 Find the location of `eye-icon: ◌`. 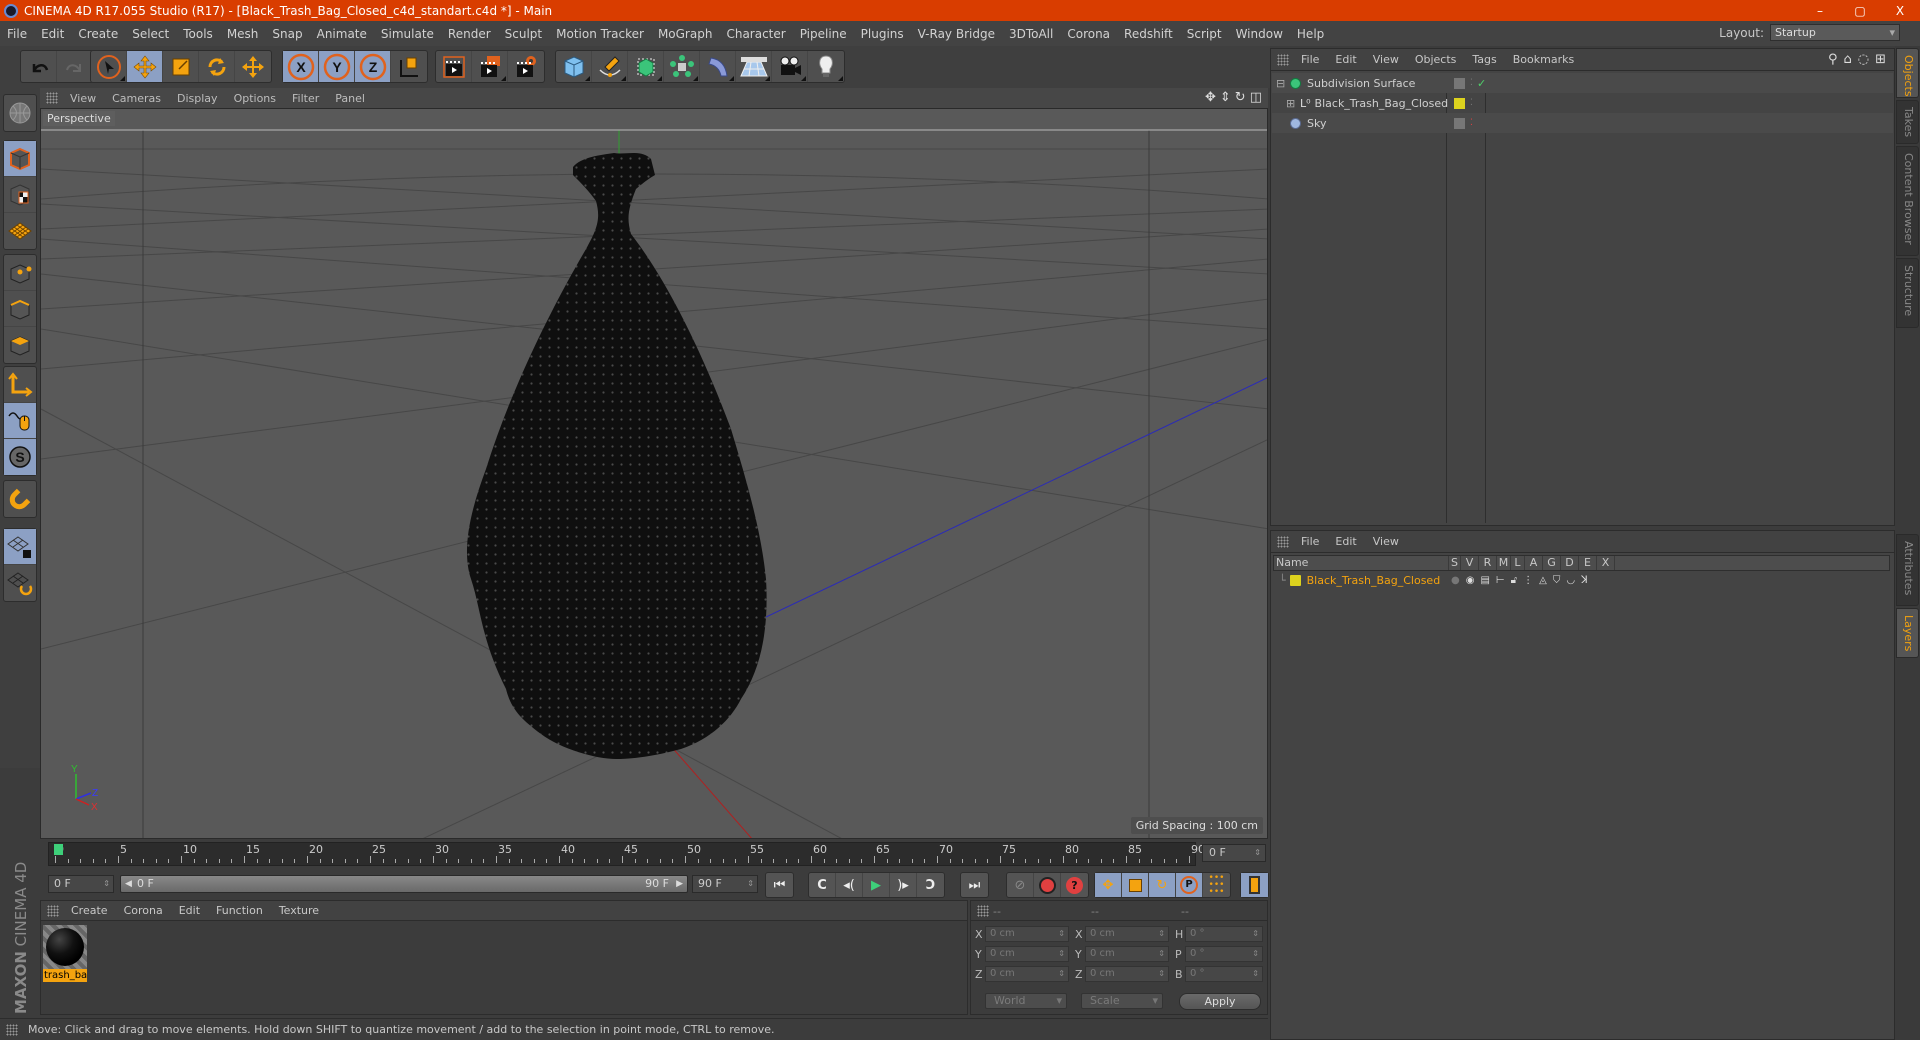

eye-icon: ◌ is located at coordinates (1863, 59).